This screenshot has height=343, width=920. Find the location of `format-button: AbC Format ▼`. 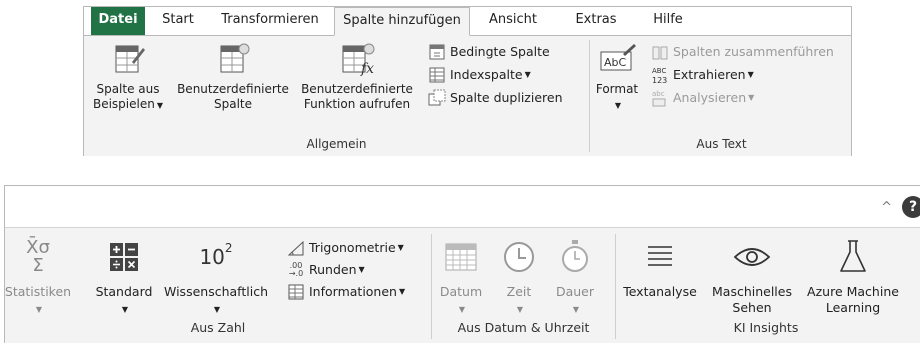

format-button: AbC Format ▼ is located at coordinates (617, 77).